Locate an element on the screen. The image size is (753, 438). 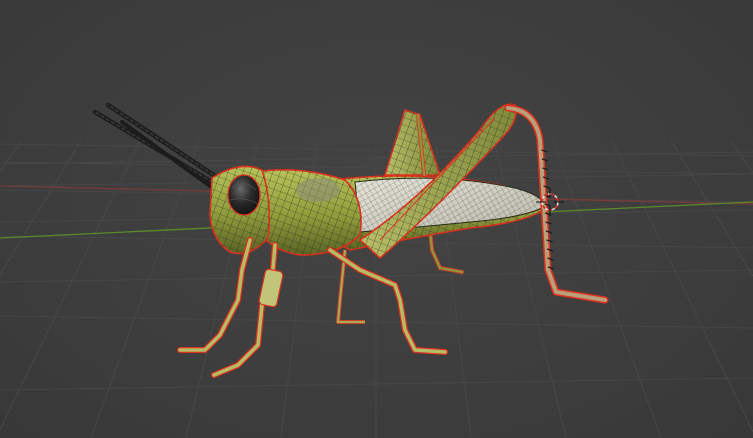
thorax is located at coordinates (308, 212).